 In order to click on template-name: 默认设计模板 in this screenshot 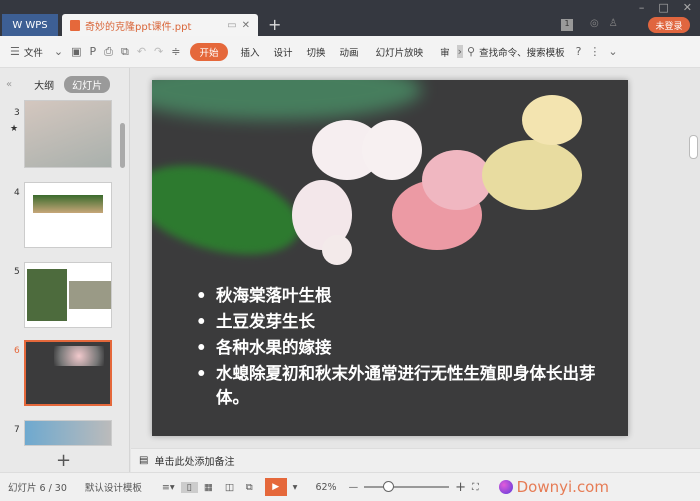, I will do `click(113, 487)`.